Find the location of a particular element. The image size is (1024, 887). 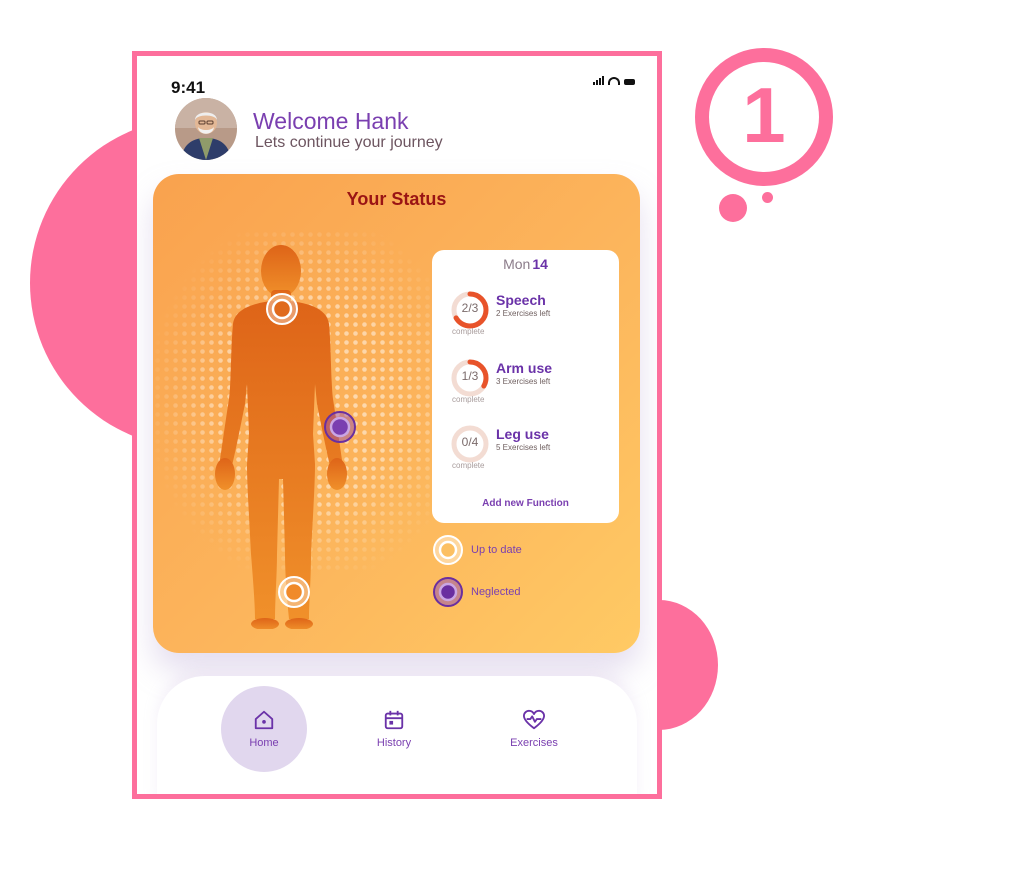

function-progress: 1/3 is located at coordinates (470, 376).